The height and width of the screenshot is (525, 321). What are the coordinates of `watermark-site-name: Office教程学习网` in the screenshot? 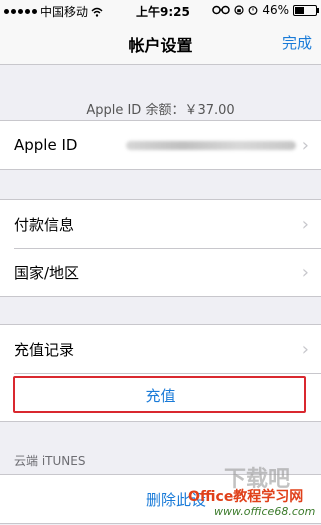 It's located at (246, 497).